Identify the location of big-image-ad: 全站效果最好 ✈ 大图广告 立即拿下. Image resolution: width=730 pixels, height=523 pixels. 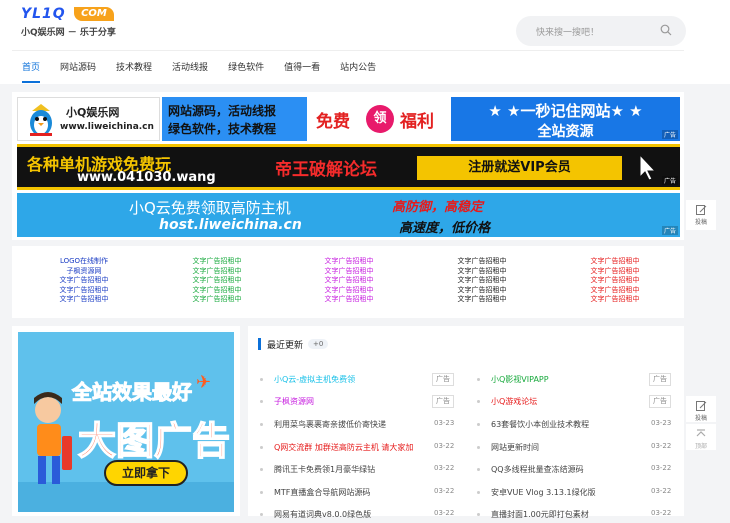
(126, 421).